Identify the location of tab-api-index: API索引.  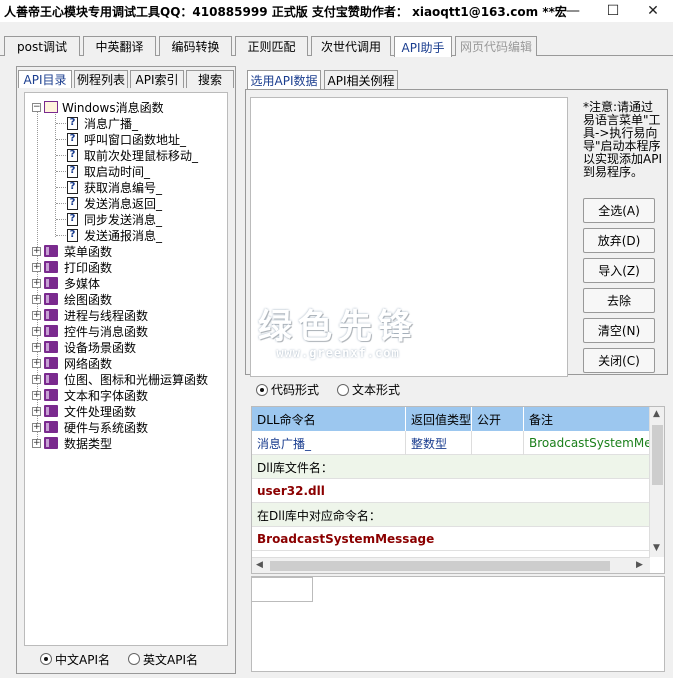
(157, 79).